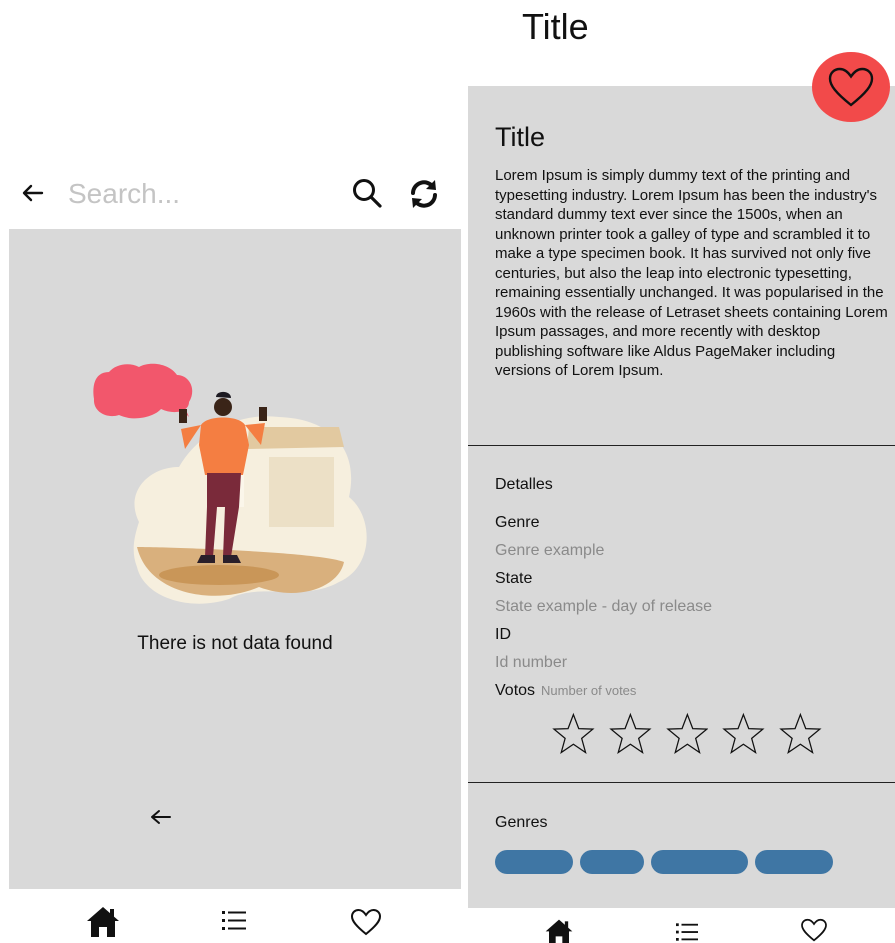 The width and height of the screenshot is (895, 943). Describe the element at coordinates (503, 634) in the screenshot. I see `id-label: ID` at that location.